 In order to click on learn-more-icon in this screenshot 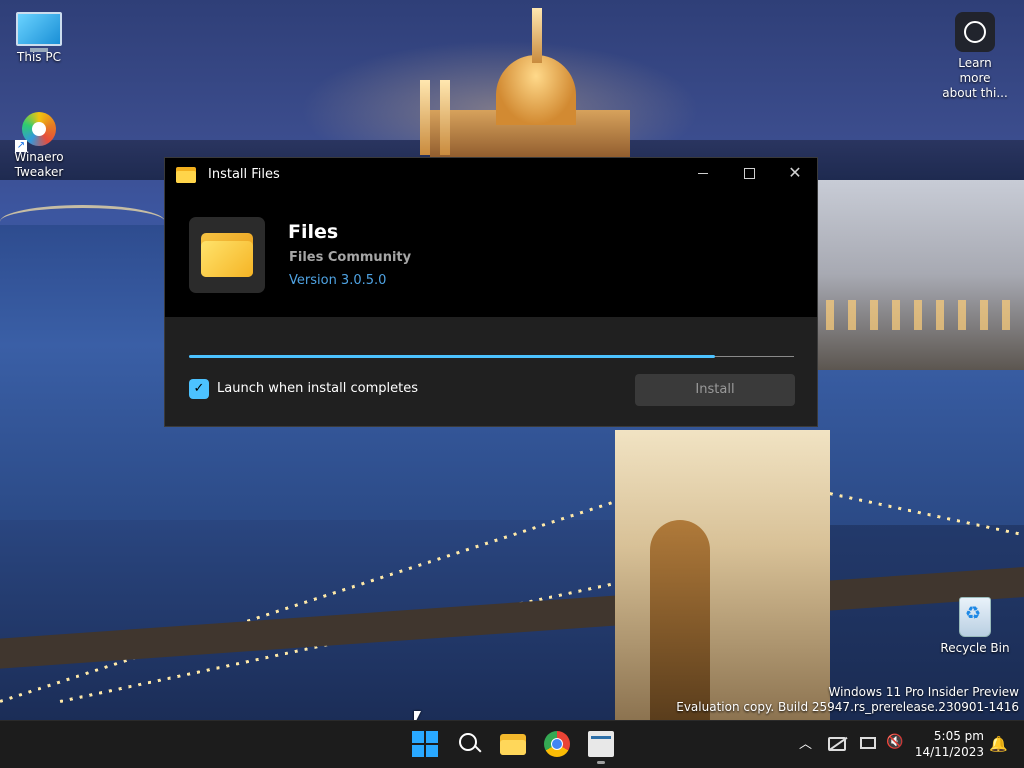, I will do `click(975, 32)`.